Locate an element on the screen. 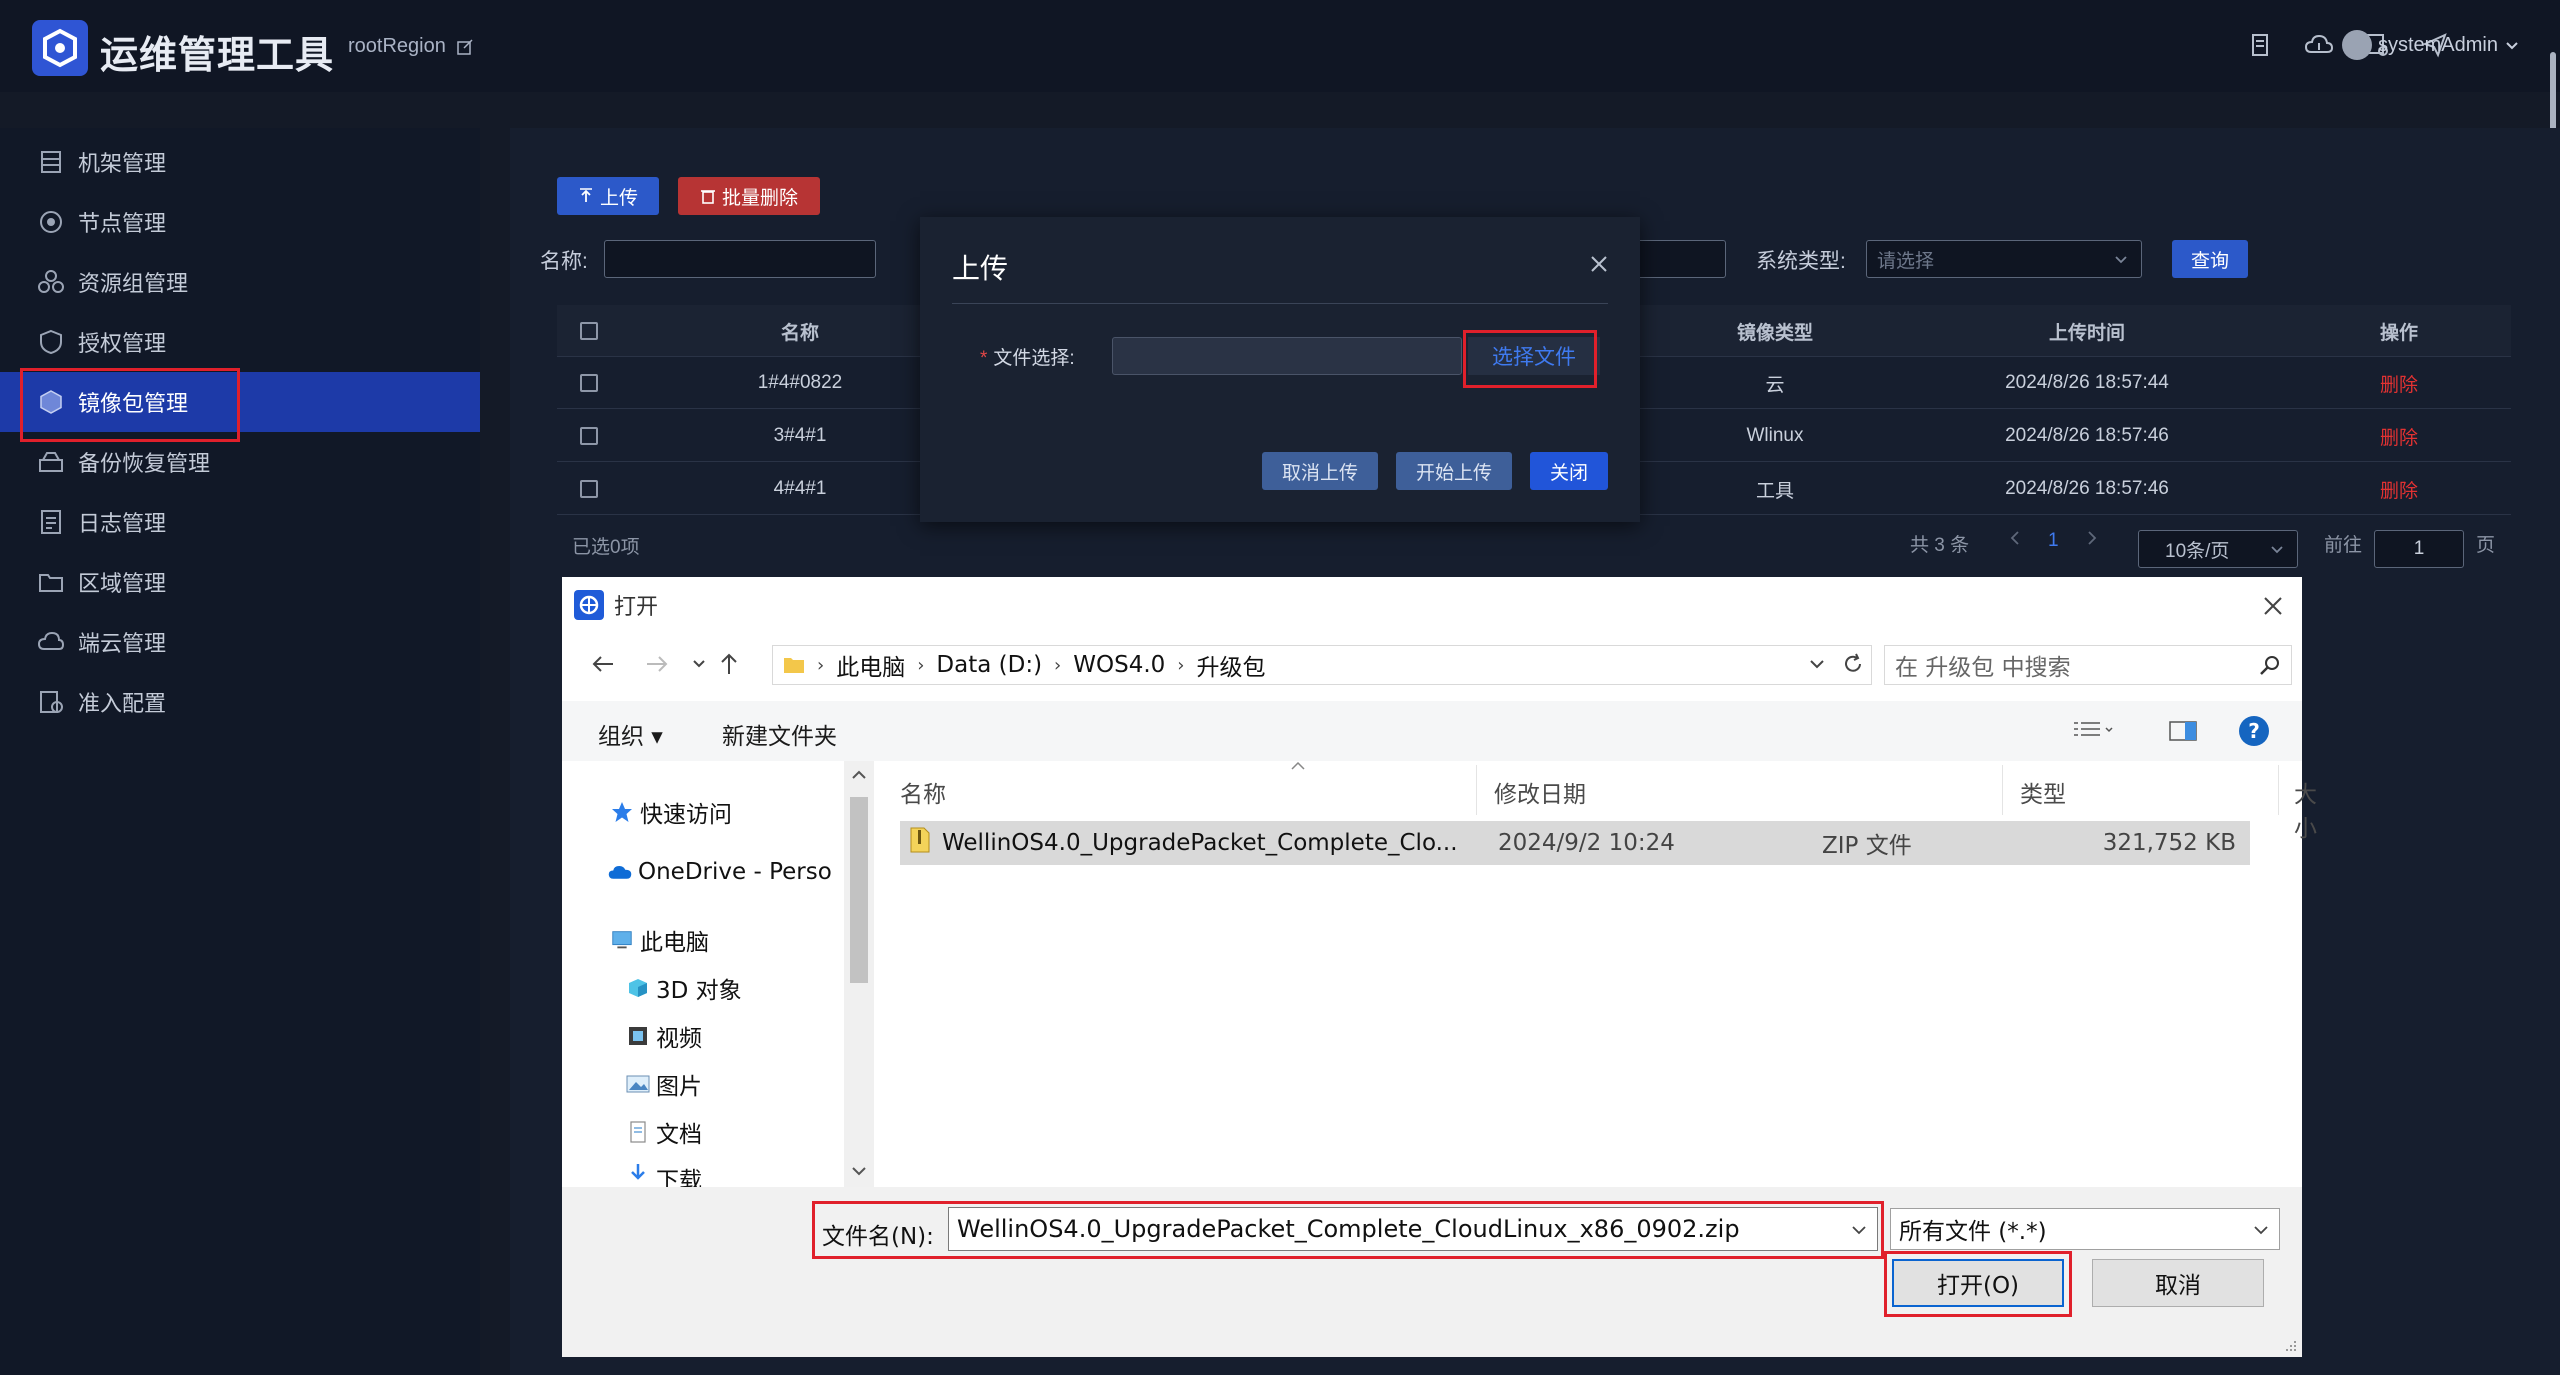 The width and height of the screenshot is (2560, 1375). column-name: 名称 is located at coordinates (923, 792).